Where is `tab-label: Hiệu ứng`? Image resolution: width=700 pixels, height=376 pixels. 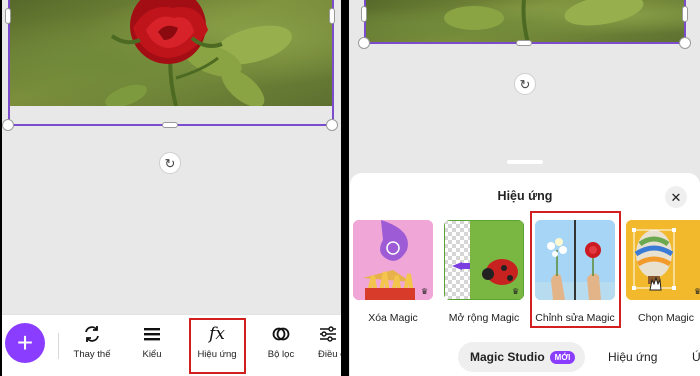 tab-label: Hiệu ứng is located at coordinates (633, 357).